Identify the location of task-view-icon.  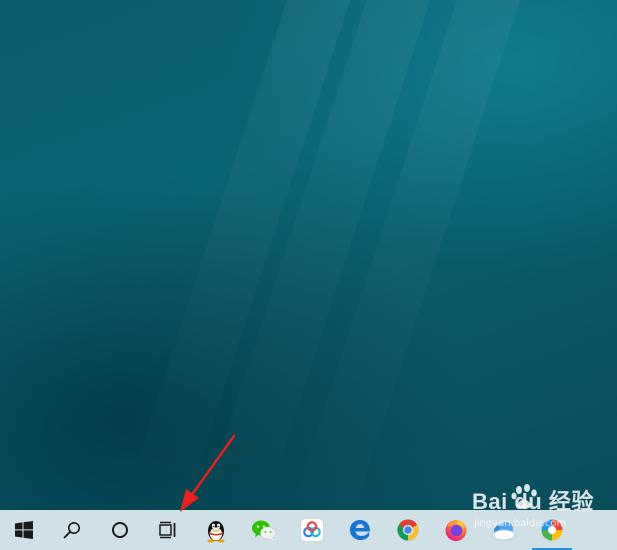
(167, 530).